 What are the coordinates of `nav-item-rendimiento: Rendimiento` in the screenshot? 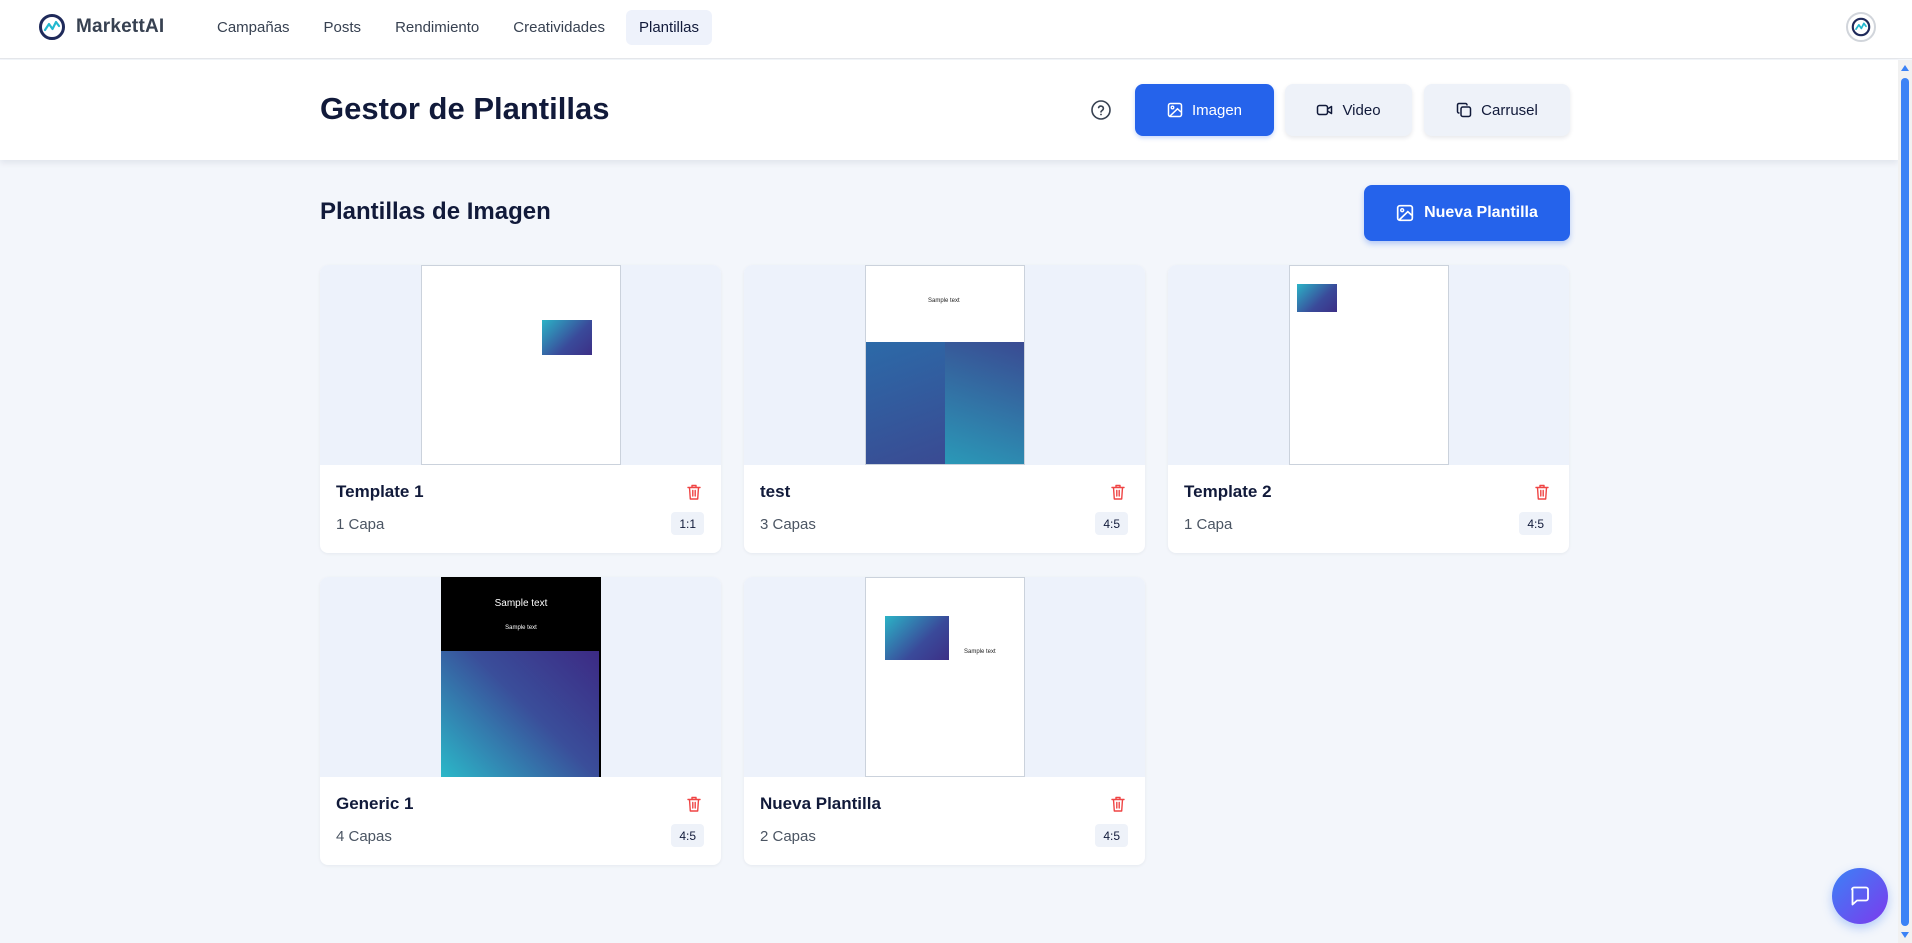 It's located at (437, 27).